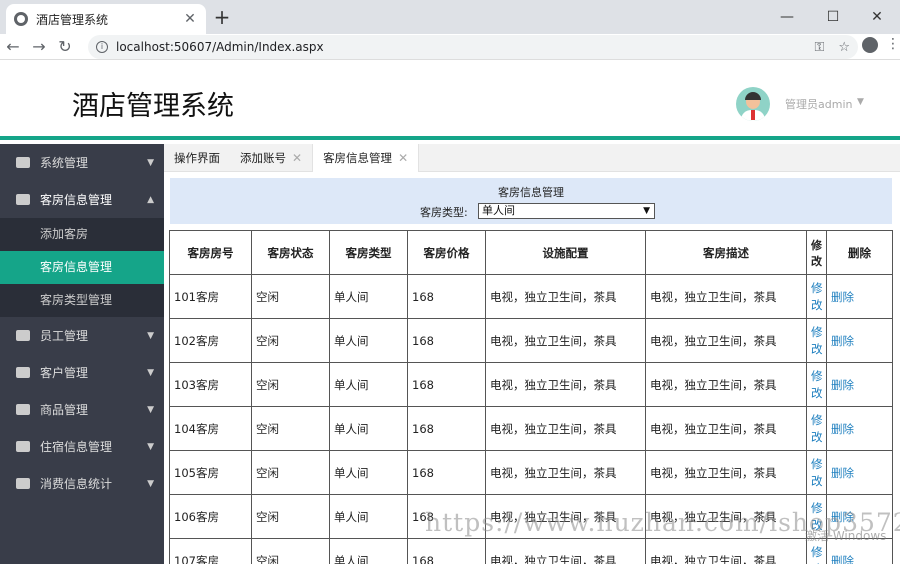 This screenshot has width=900, height=564. What do you see at coordinates (210, 551) in the screenshot?
I see `table-cell: 107客房` at bounding box center [210, 551].